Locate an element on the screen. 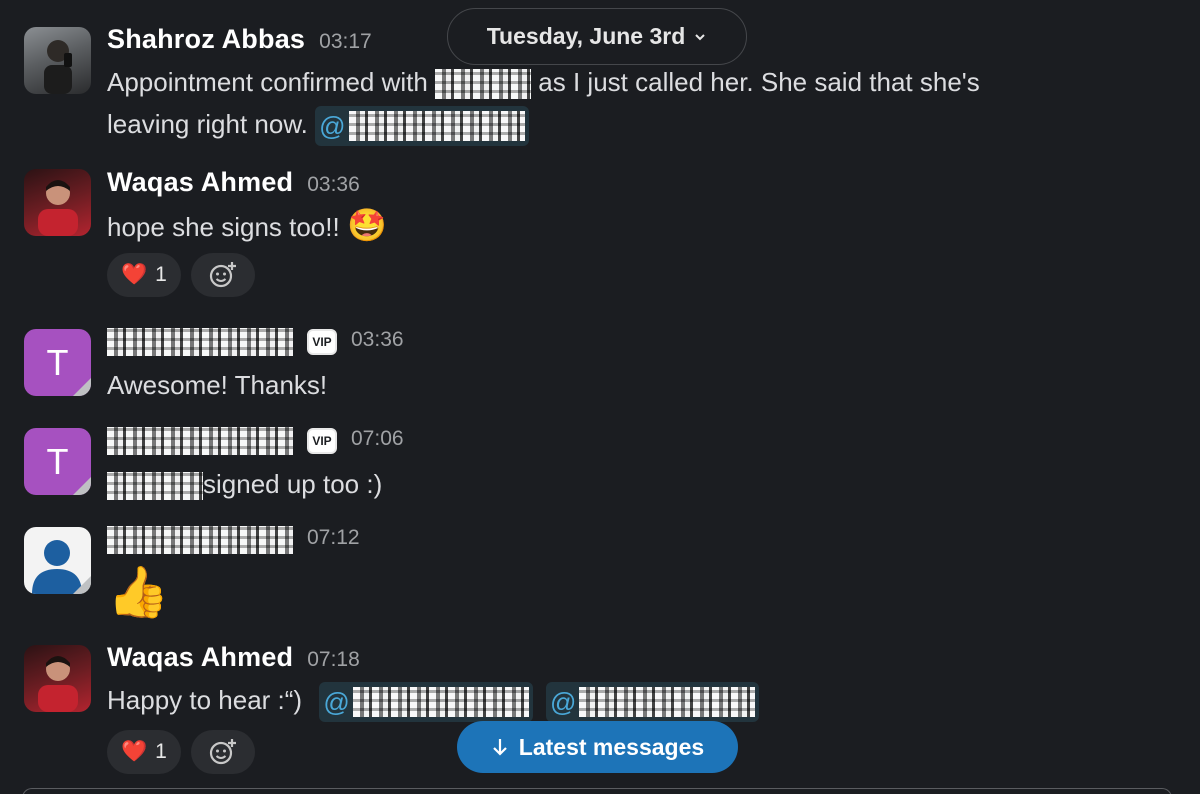 The height and width of the screenshot is (794, 1200). message-text-part: leaving right now. is located at coordinates (207, 124).